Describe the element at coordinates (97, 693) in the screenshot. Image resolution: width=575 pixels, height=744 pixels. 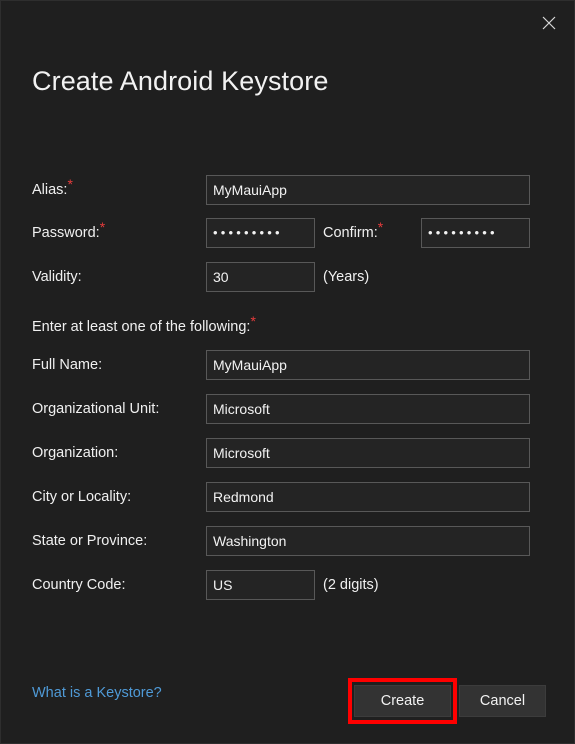
I see `what-is-a-keystore-link: What is a Keystore?` at that location.